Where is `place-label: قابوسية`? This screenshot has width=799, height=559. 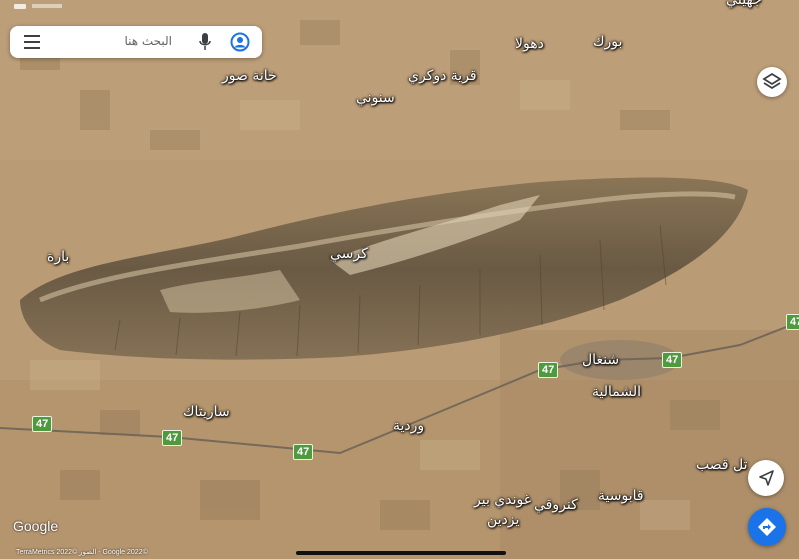 place-label: قابوسية is located at coordinates (621, 496).